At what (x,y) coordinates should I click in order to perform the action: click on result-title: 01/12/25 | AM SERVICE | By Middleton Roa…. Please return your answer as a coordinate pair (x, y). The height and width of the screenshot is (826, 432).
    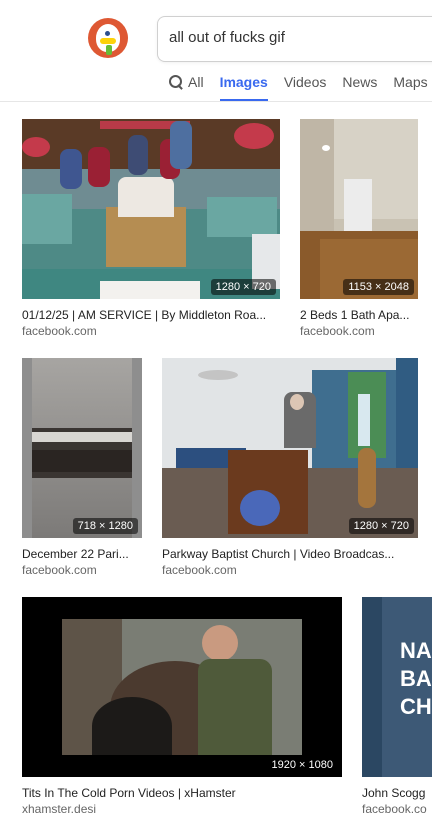
    Looking at the image, I should click on (151, 315).